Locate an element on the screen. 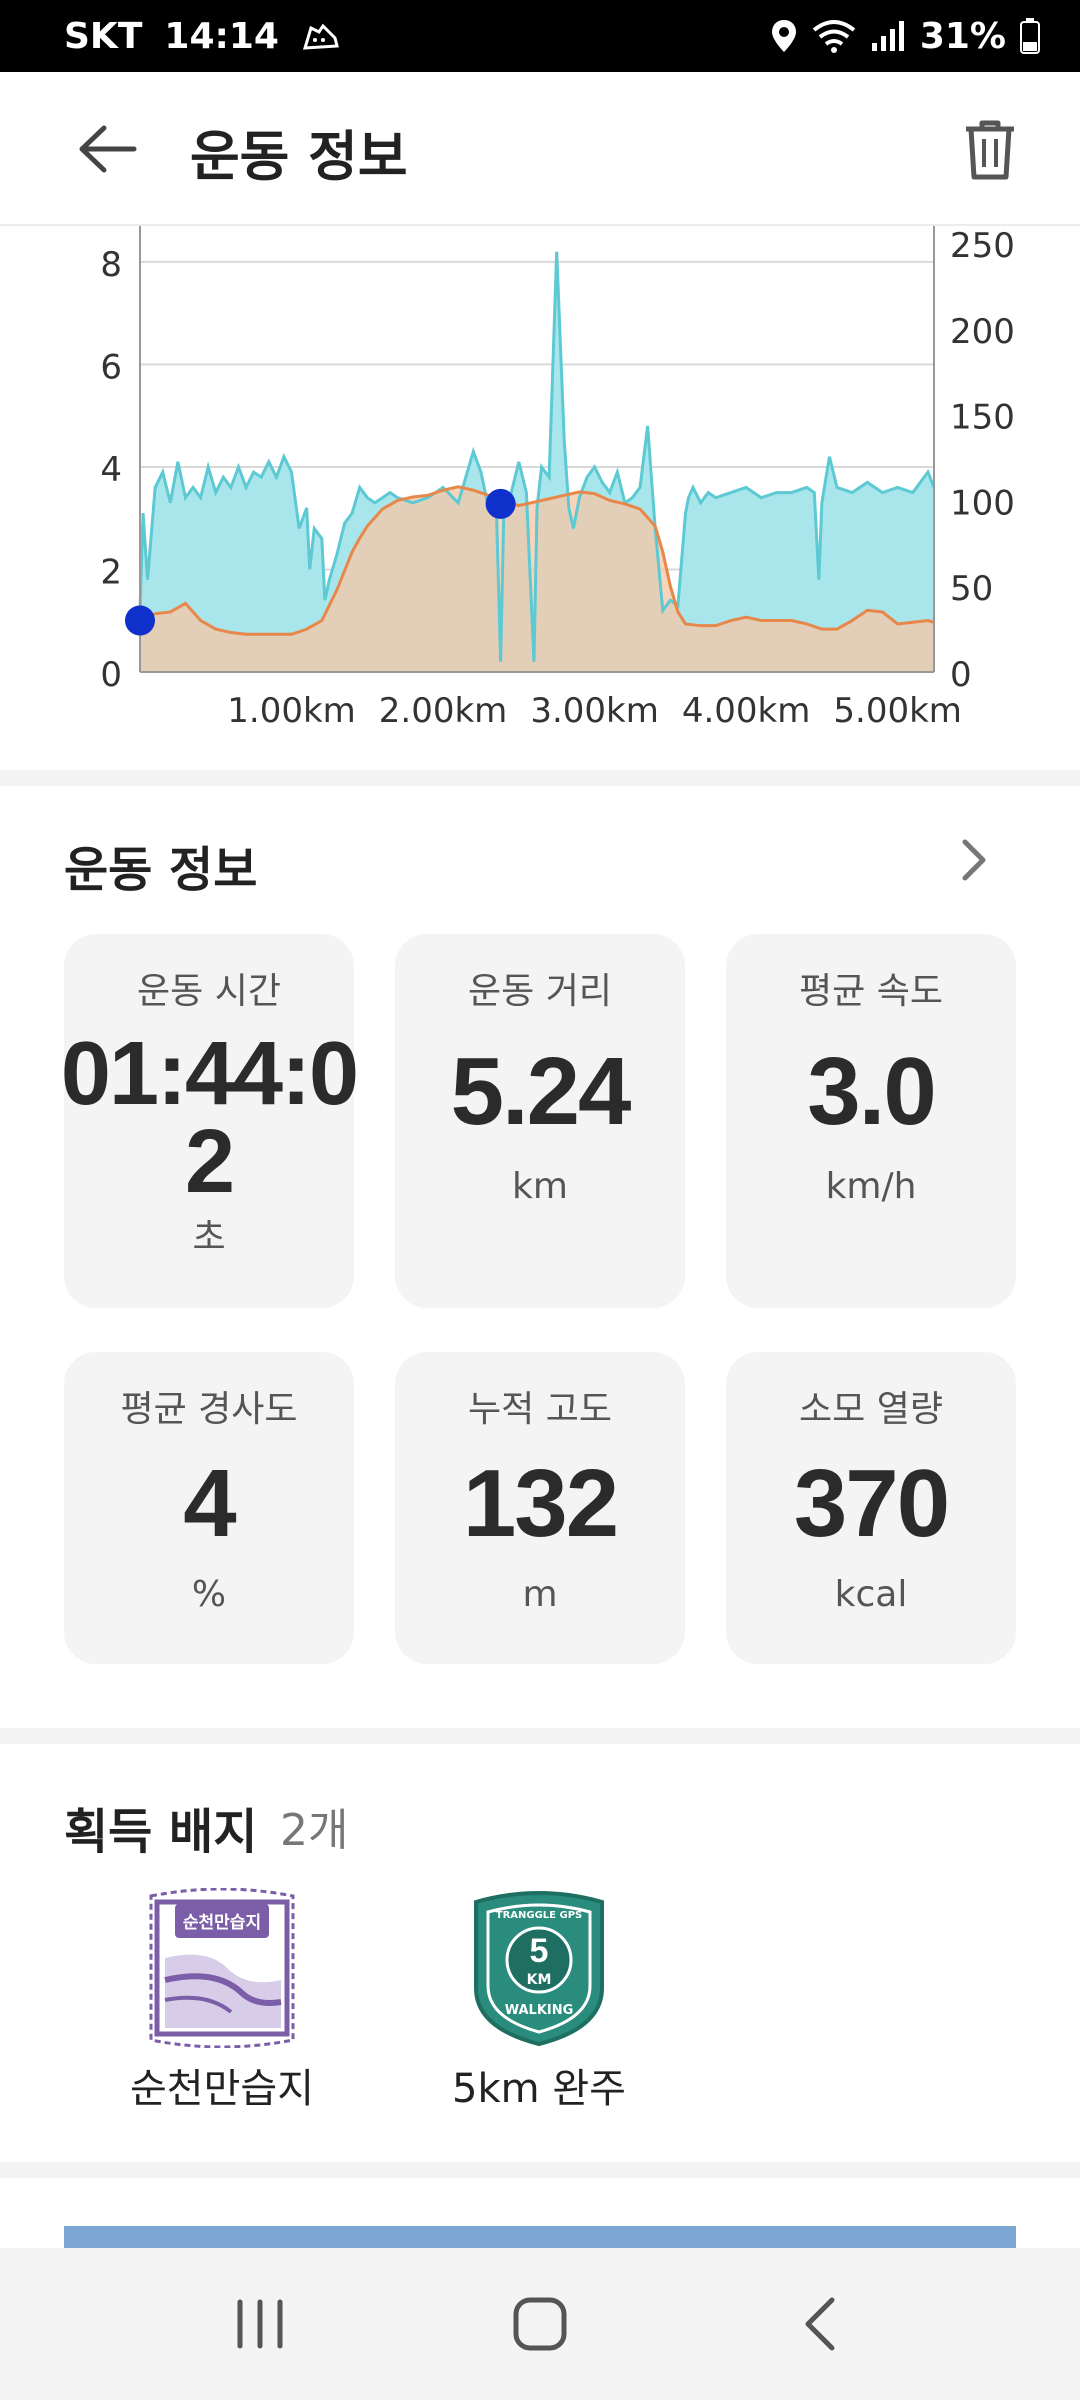 This screenshot has height=2400, width=1080. sneaker-icon is located at coordinates (321, 36).